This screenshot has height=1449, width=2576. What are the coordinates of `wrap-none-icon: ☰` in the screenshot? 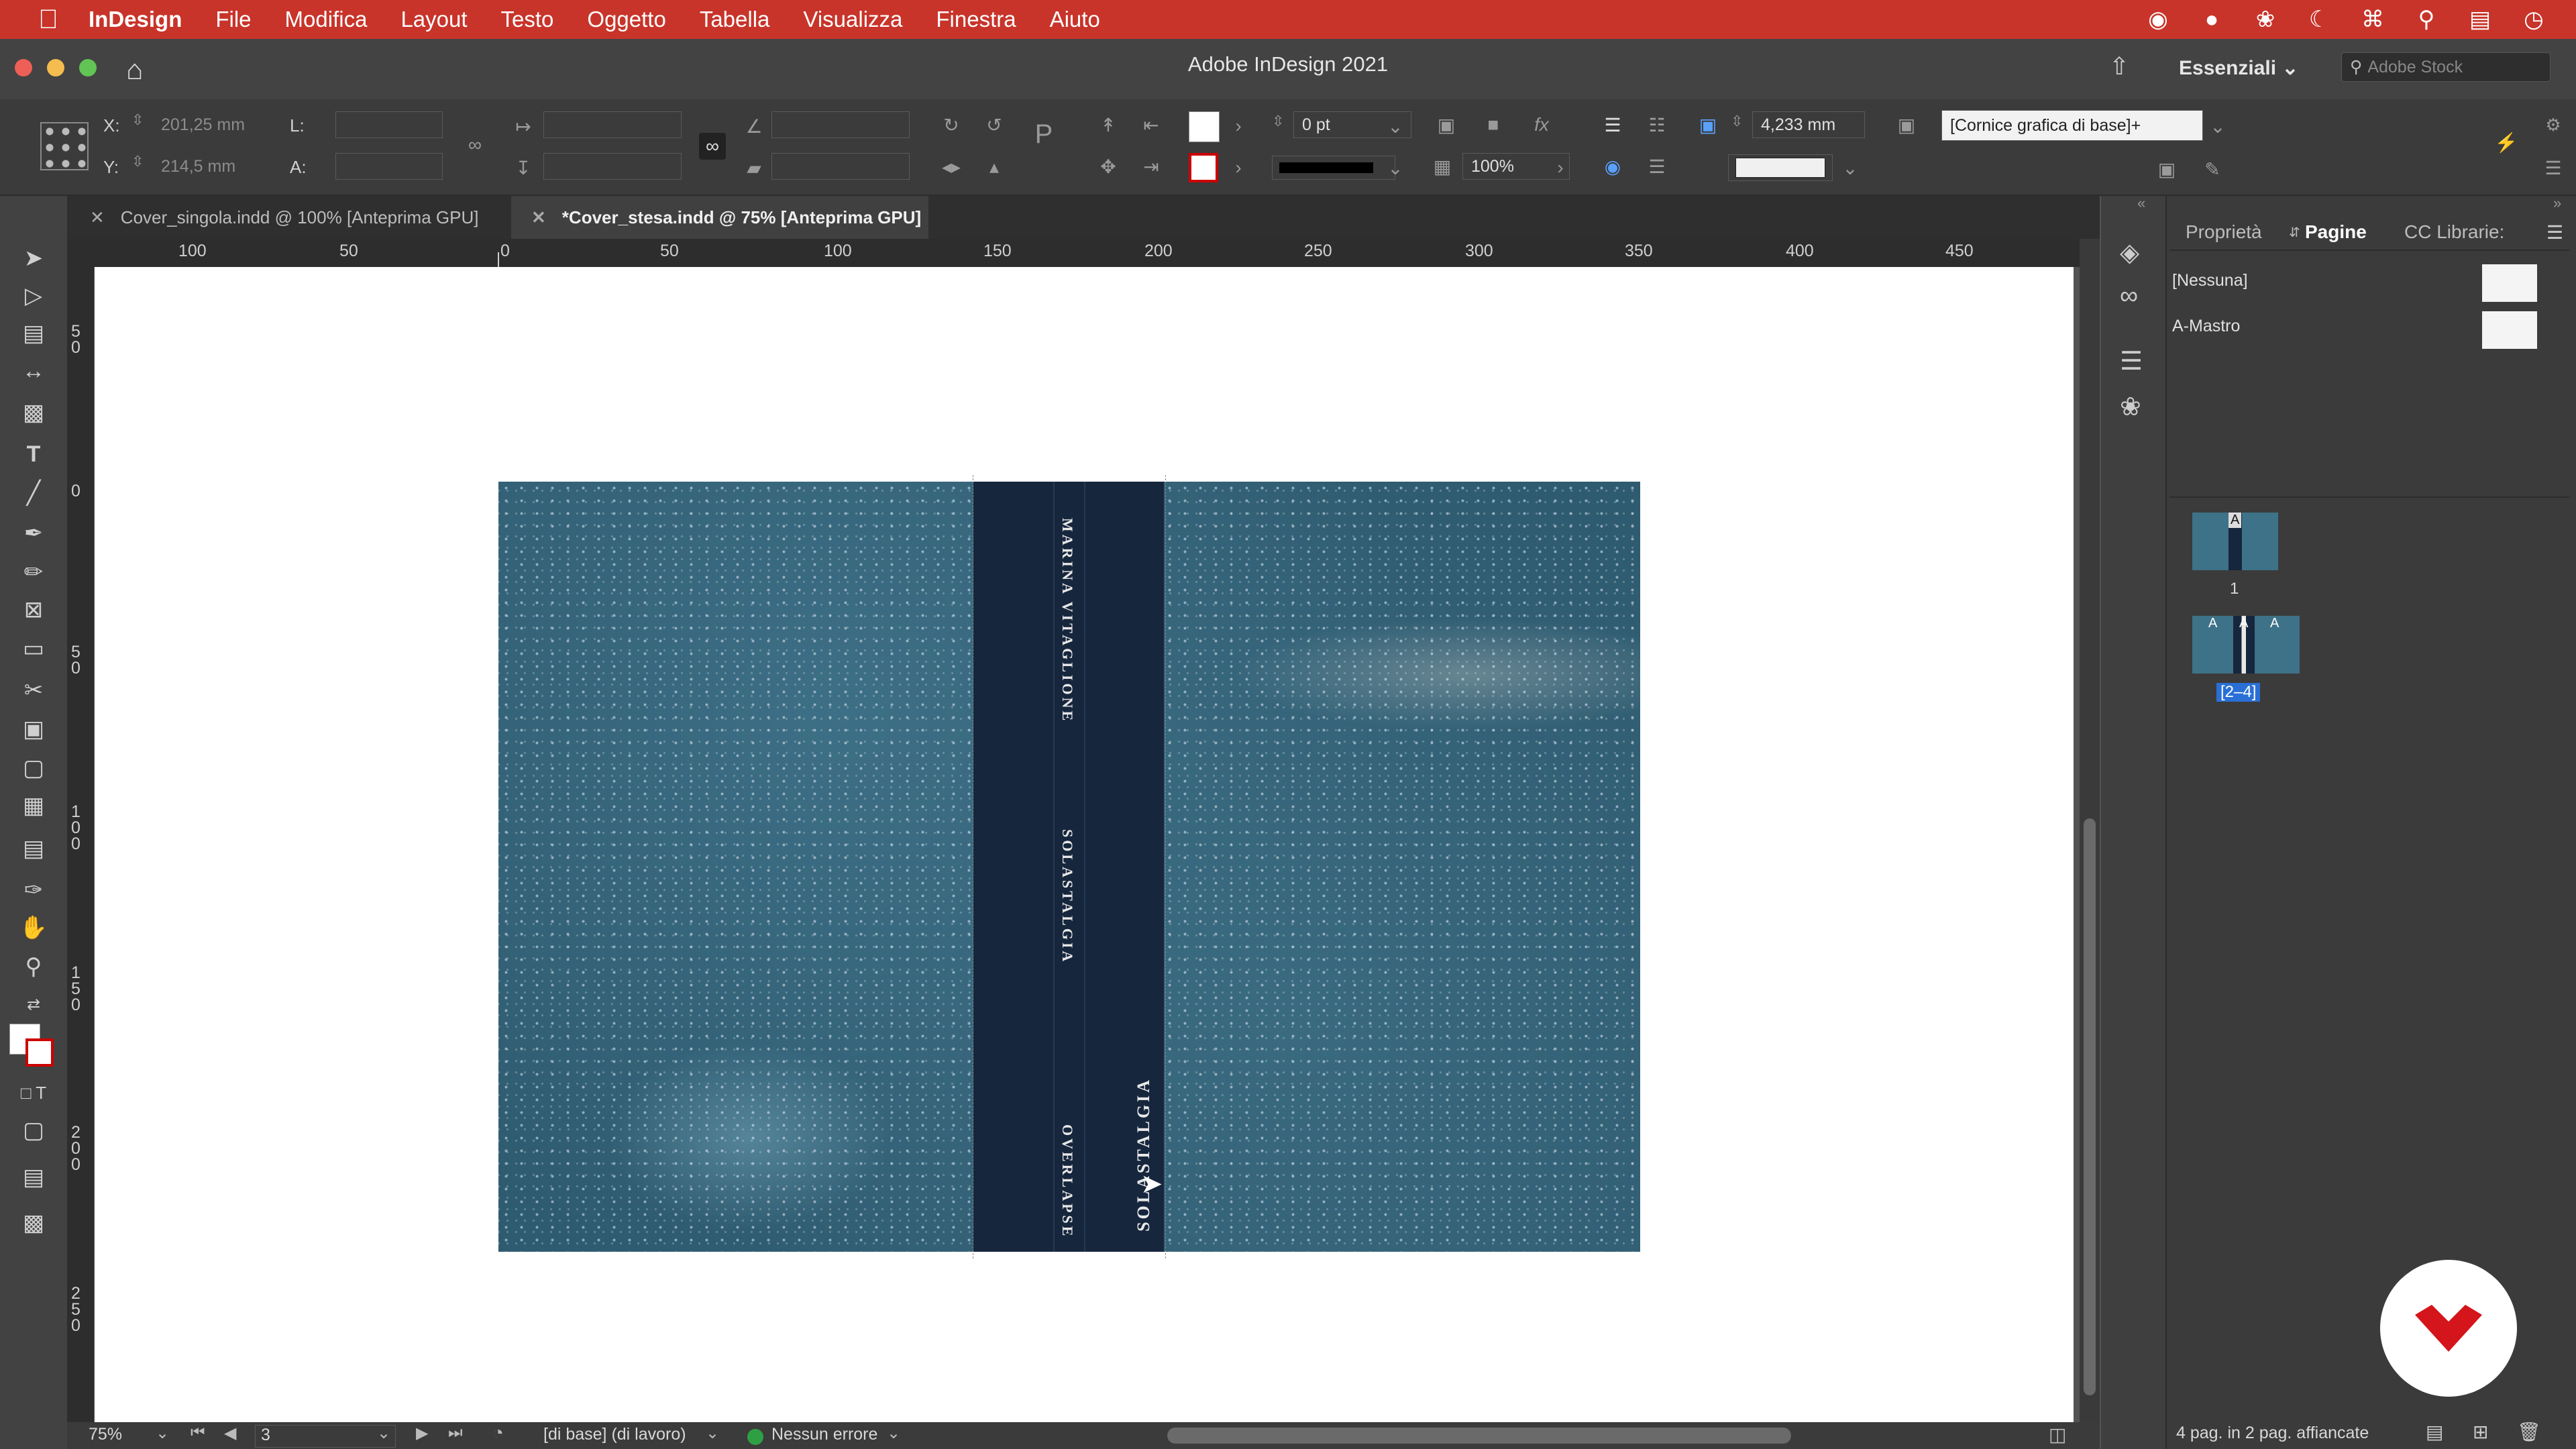 It's located at (1612, 124).